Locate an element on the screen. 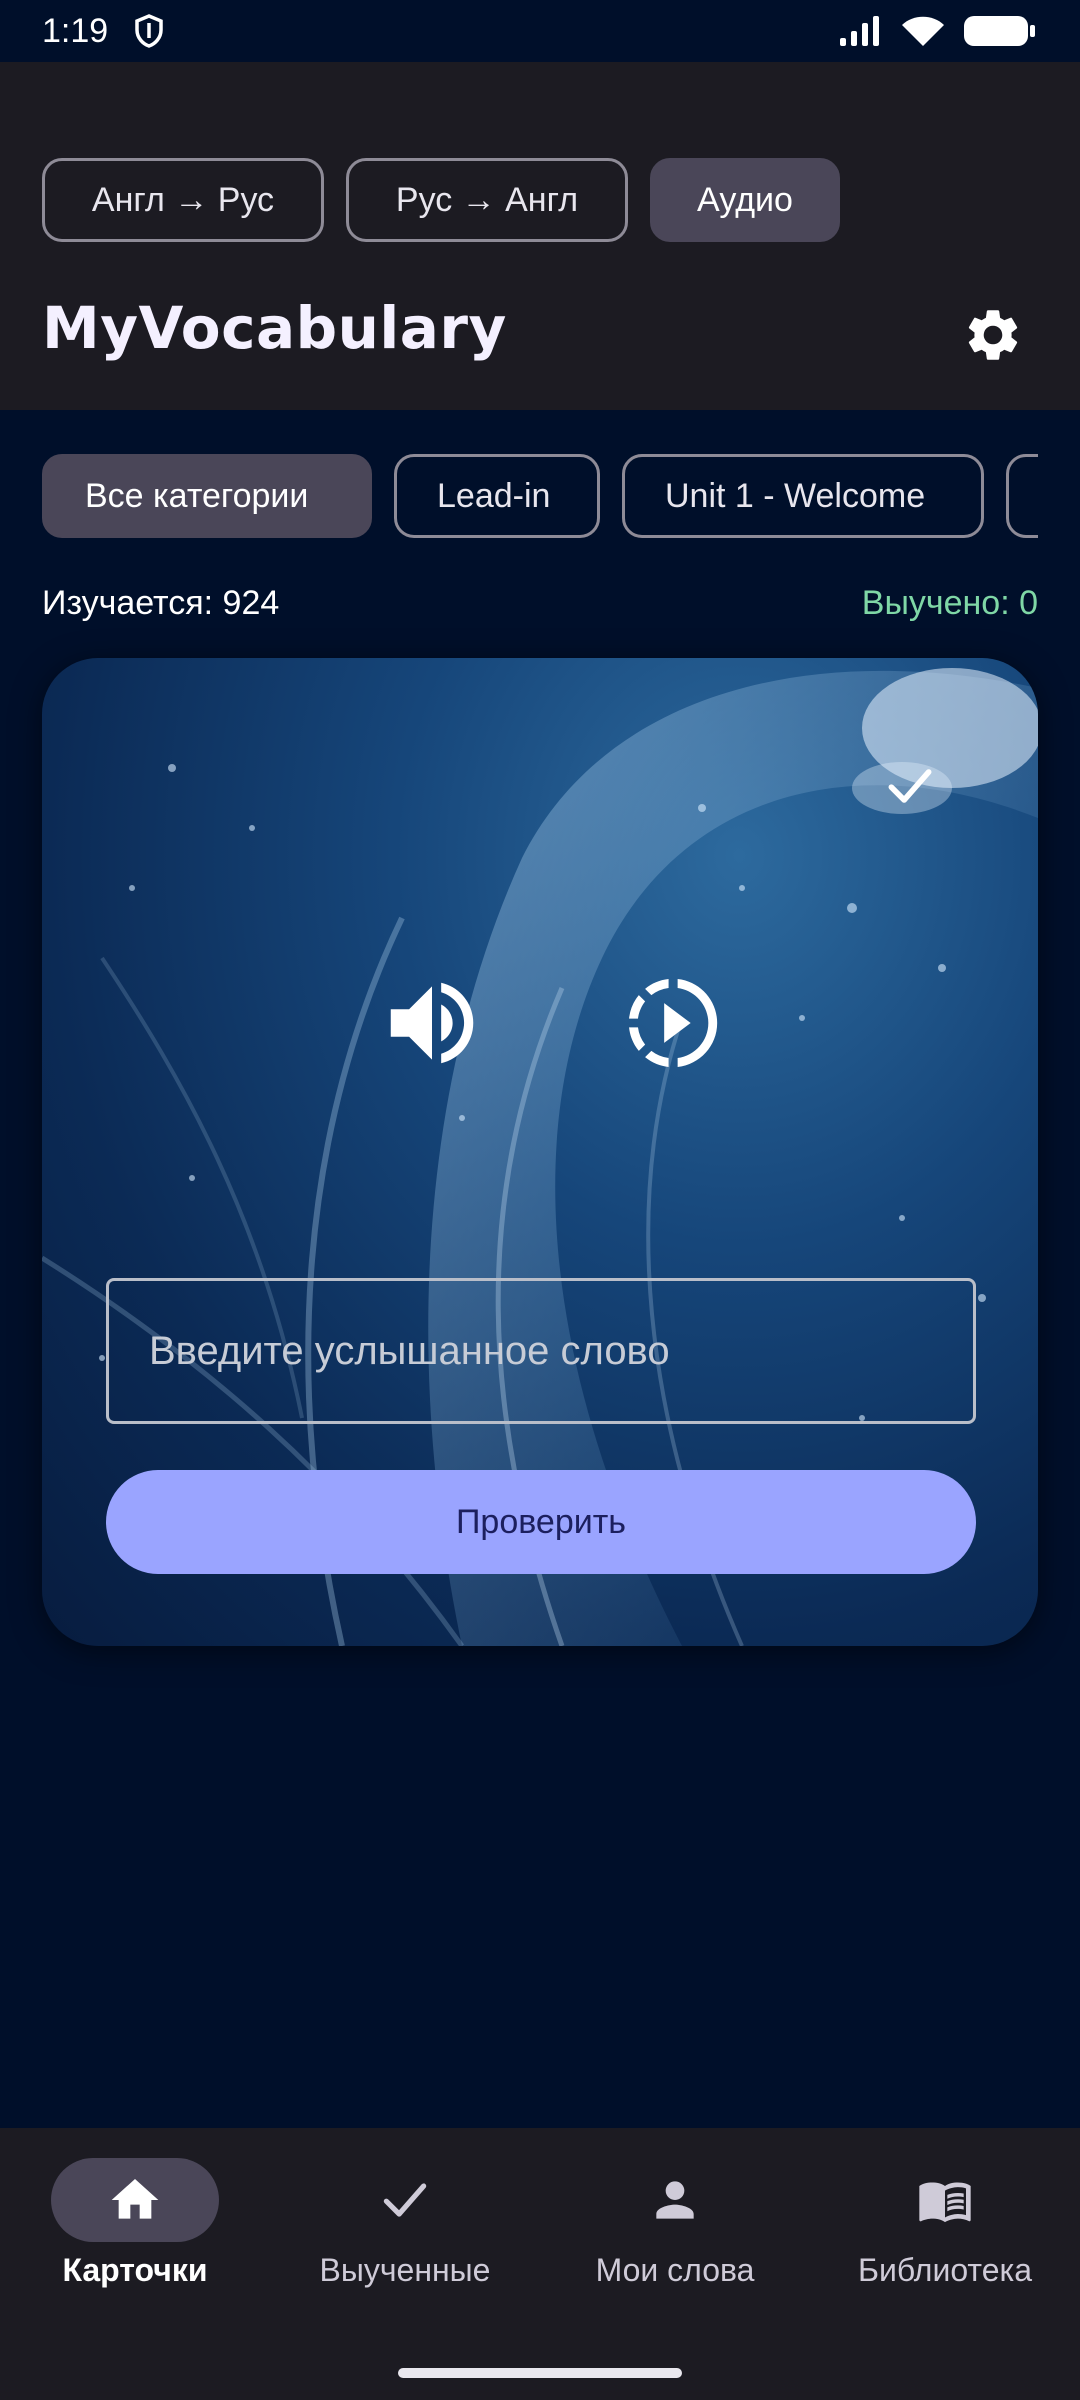  book-icon is located at coordinates (945, 2202).